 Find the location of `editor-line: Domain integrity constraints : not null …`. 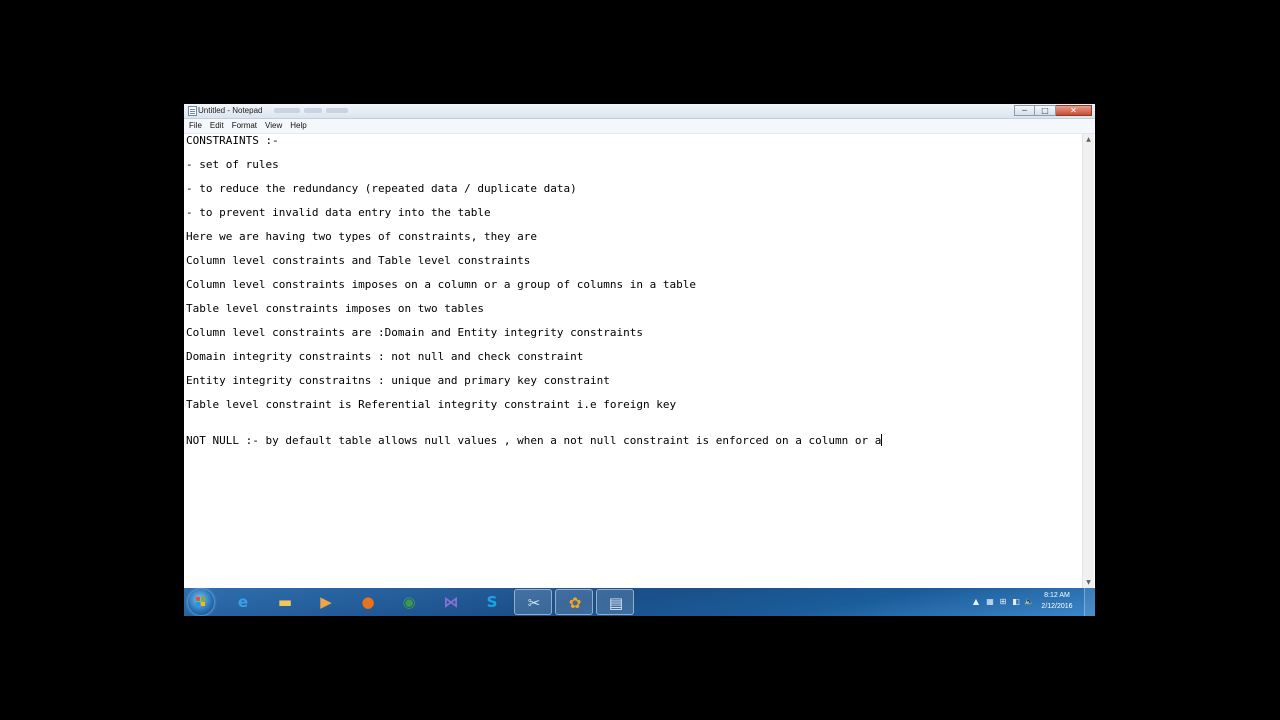

editor-line: Domain integrity constraints : not null … is located at coordinates (385, 356).